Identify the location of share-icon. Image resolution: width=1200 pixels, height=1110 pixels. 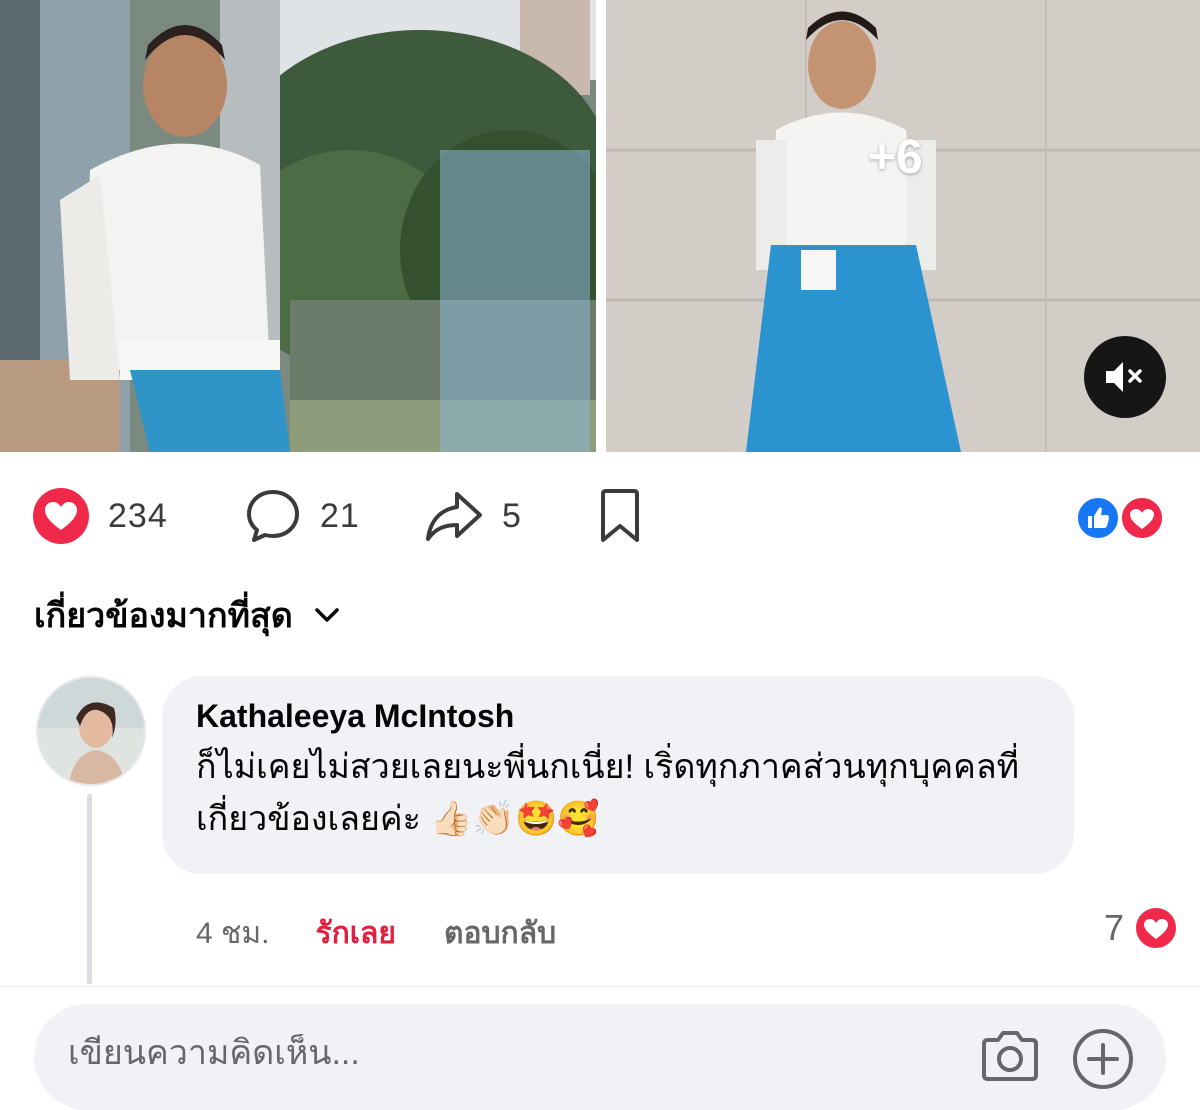
(454, 516).